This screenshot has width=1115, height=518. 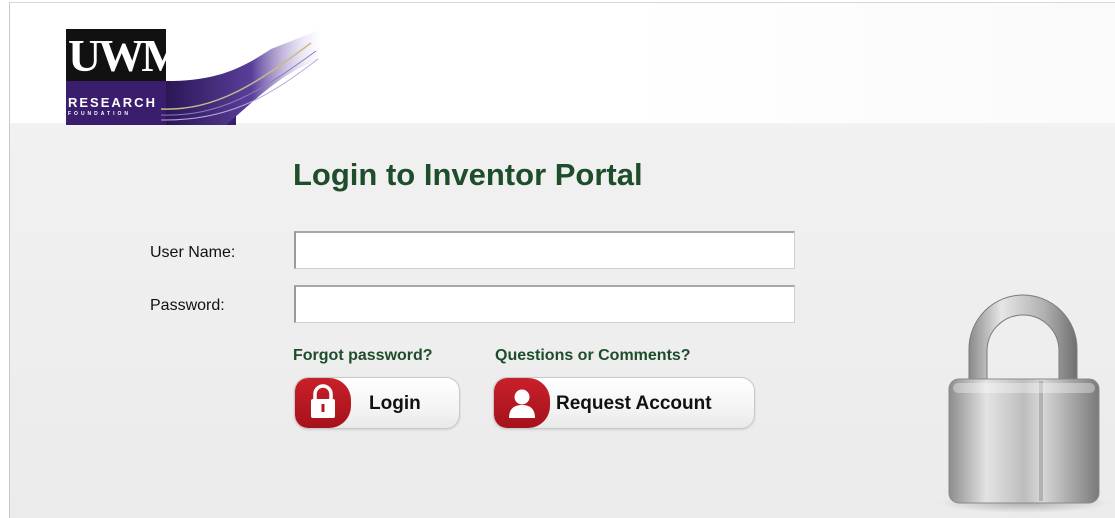 I want to click on password-field, so click(x=544, y=304).